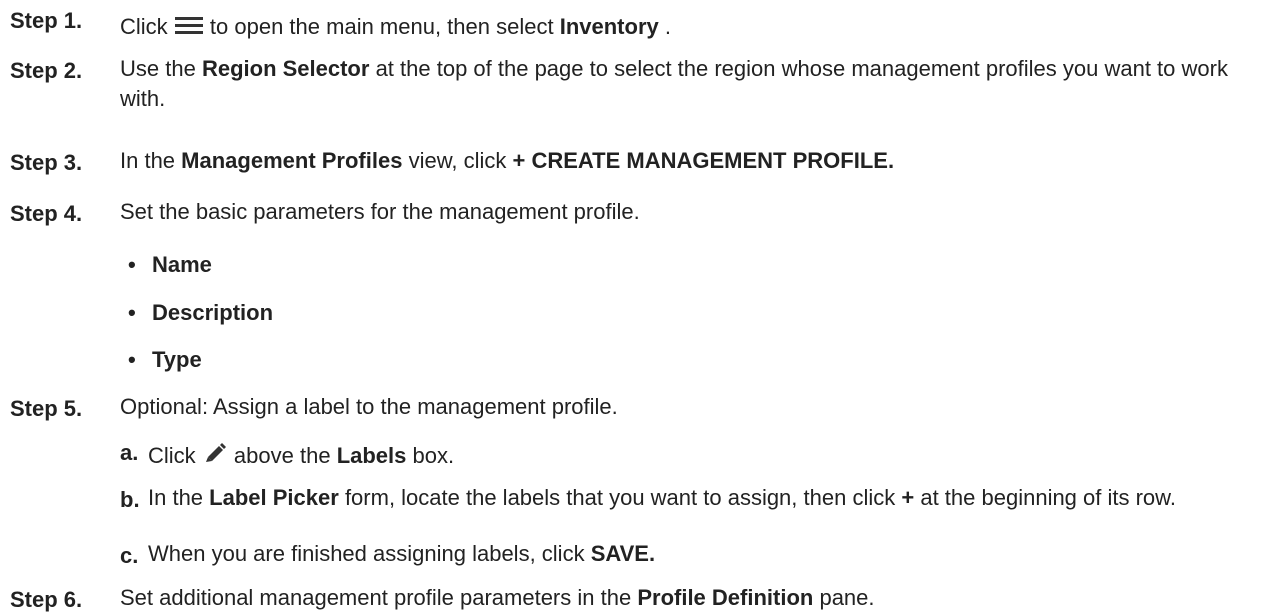 This screenshot has height=613, width=1272. Describe the element at coordinates (457, 160) in the screenshot. I see `step-text-mid: view, click` at that location.